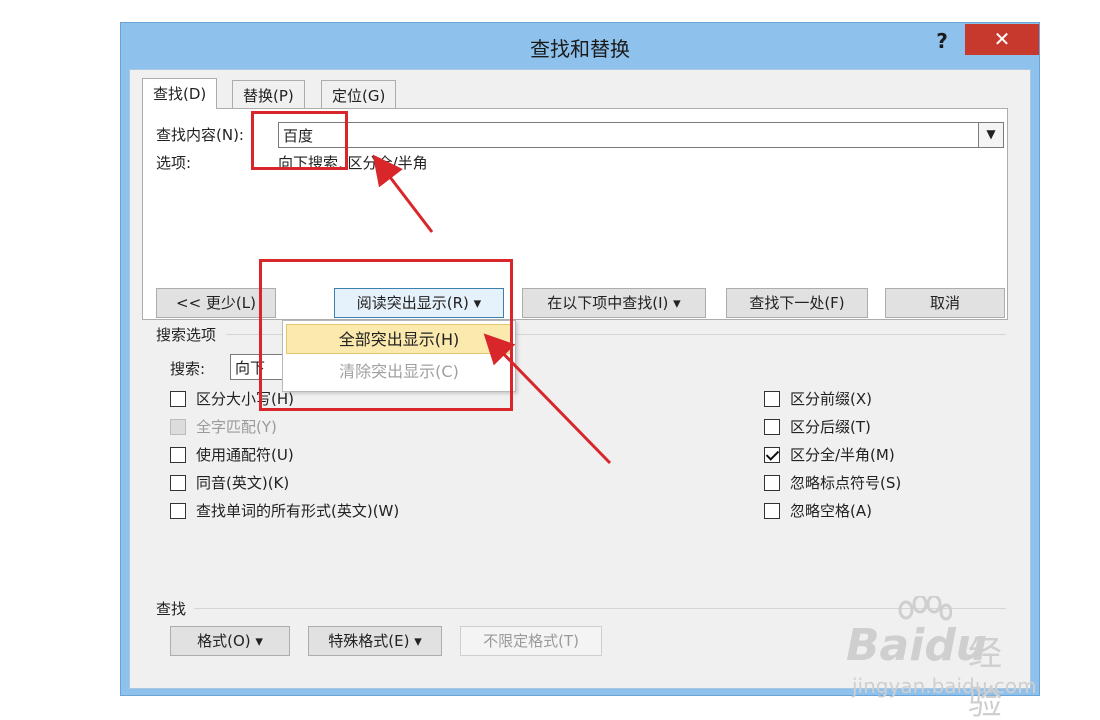 This screenshot has width=1100, height=720. Describe the element at coordinates (580, 49) in the screenshot. I see `dialog-title: 查找和替换` at that location.